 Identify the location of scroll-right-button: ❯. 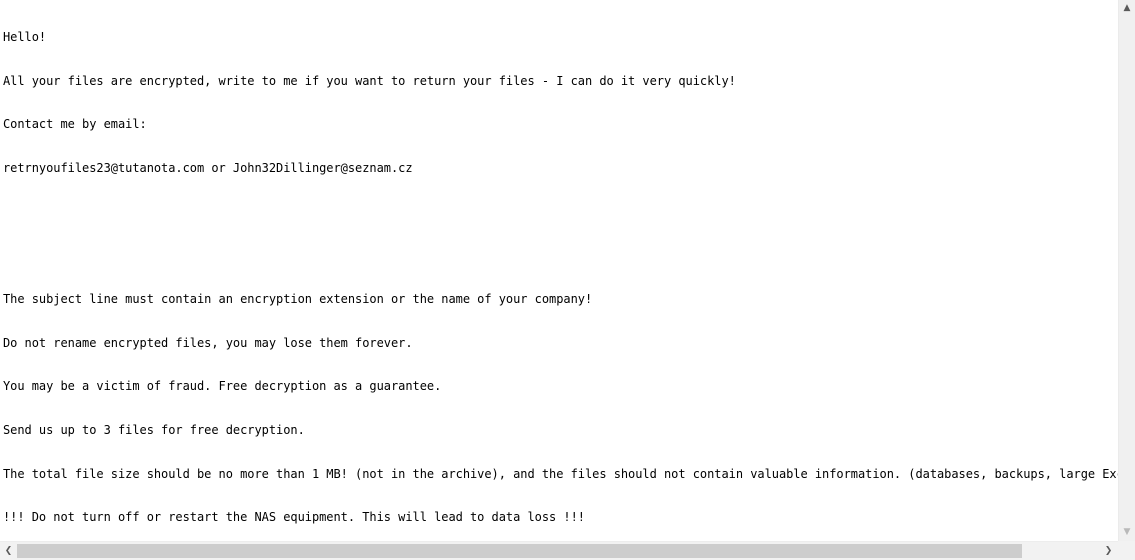
(1108, 551).